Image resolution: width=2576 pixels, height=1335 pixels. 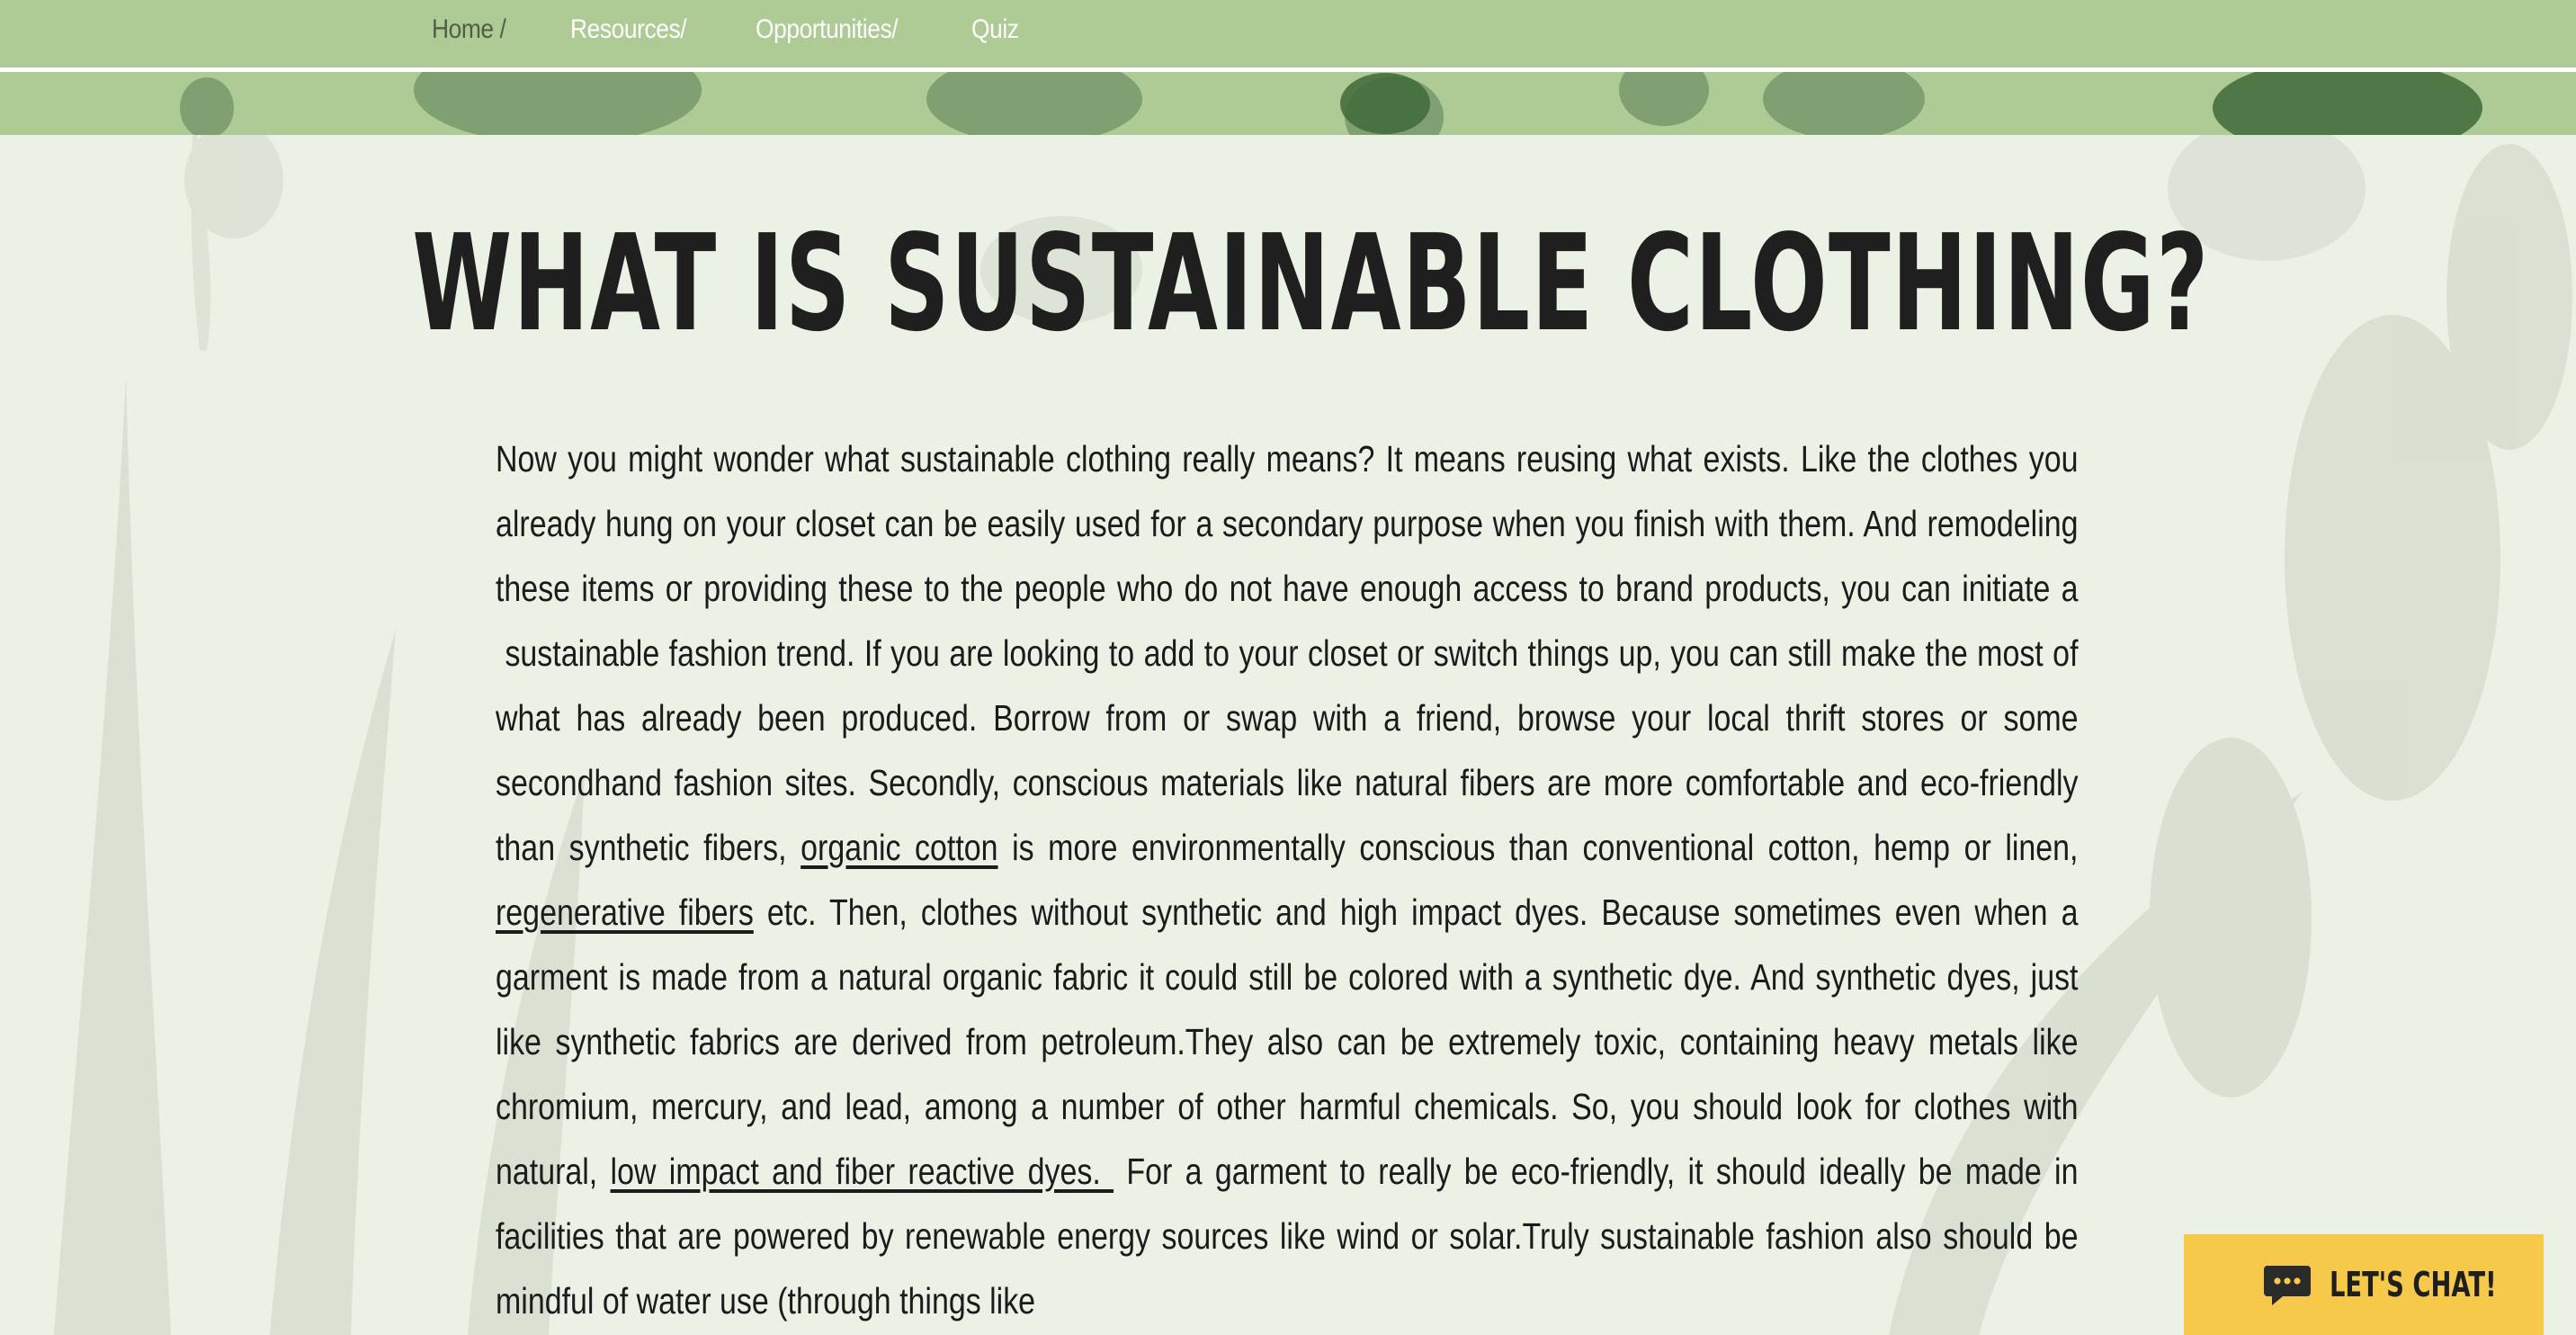 What do you see at coordinates (899, 848) in the screenshot?
I see `organic-cotton-link: organic cotton` at bounding box center [899, 848].